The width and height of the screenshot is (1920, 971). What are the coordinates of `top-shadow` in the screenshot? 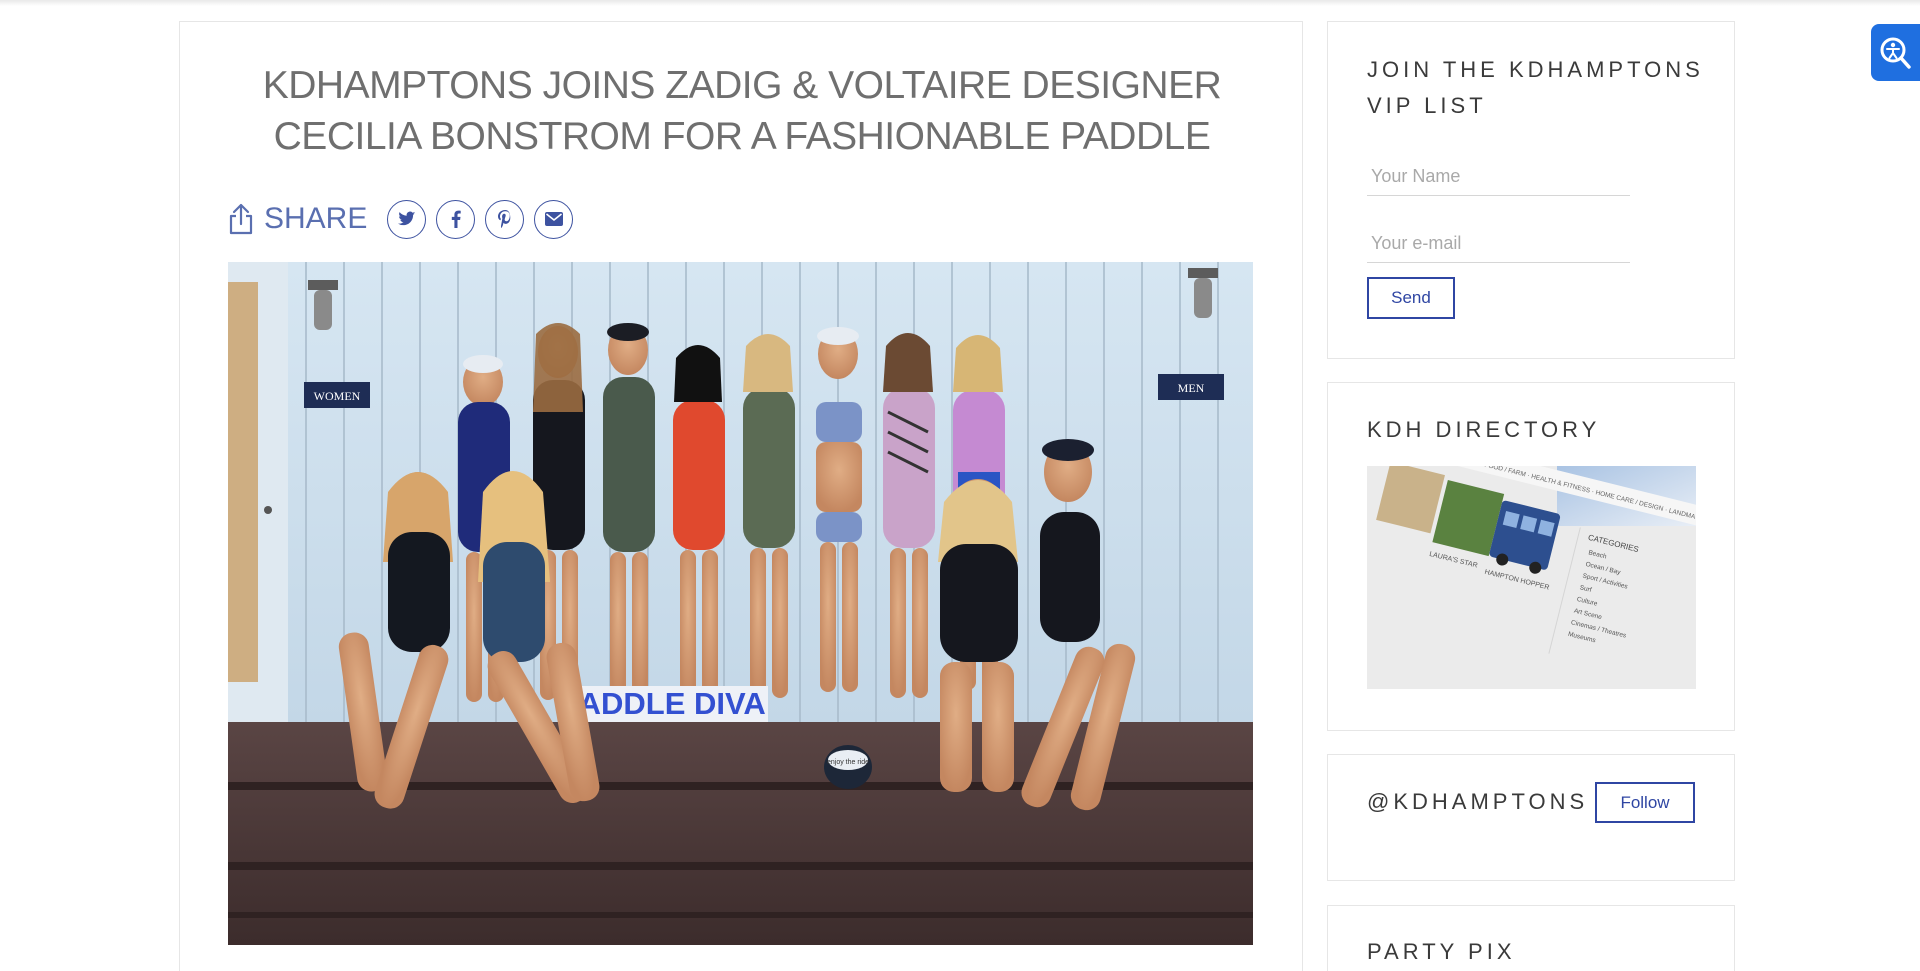 It's located at (960, 3).